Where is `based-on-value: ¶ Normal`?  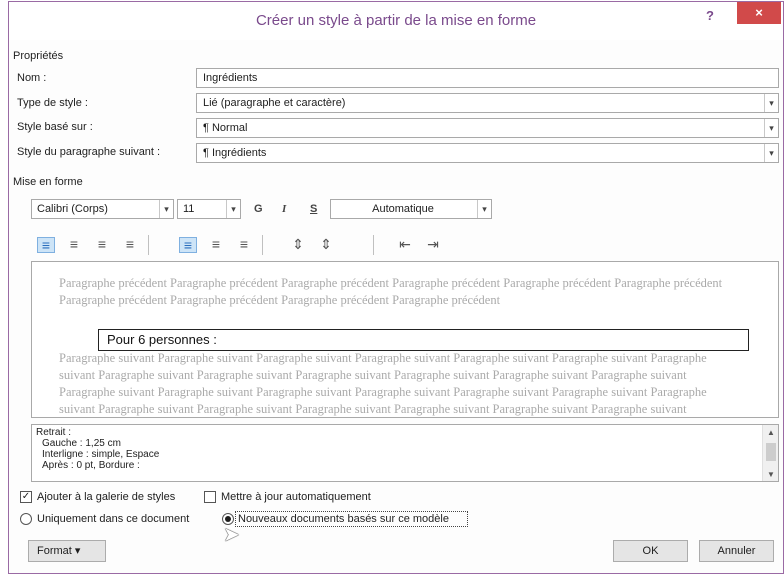 based-on-value: ¶ Normal is located at coordinates (225, 128).